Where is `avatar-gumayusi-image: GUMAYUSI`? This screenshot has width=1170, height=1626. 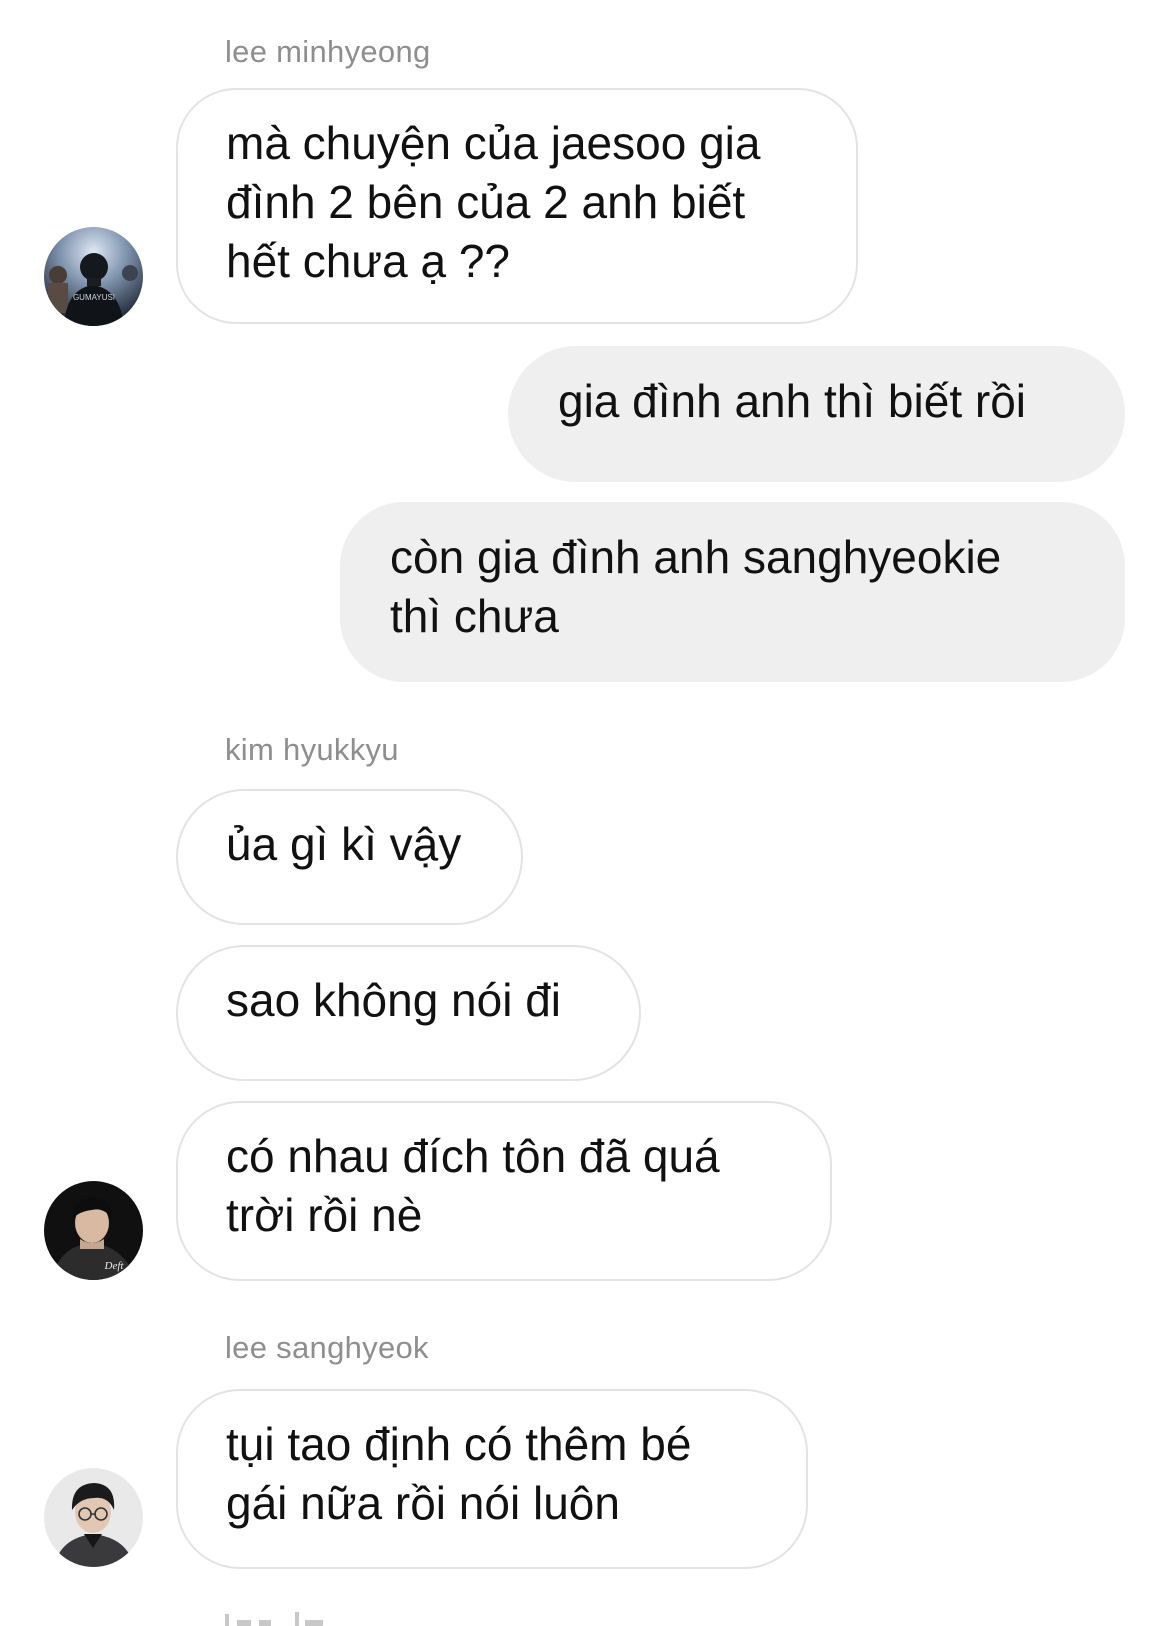 avatar-gumayusi-image: GUMAYUSI is located at coordinates (93, 276).